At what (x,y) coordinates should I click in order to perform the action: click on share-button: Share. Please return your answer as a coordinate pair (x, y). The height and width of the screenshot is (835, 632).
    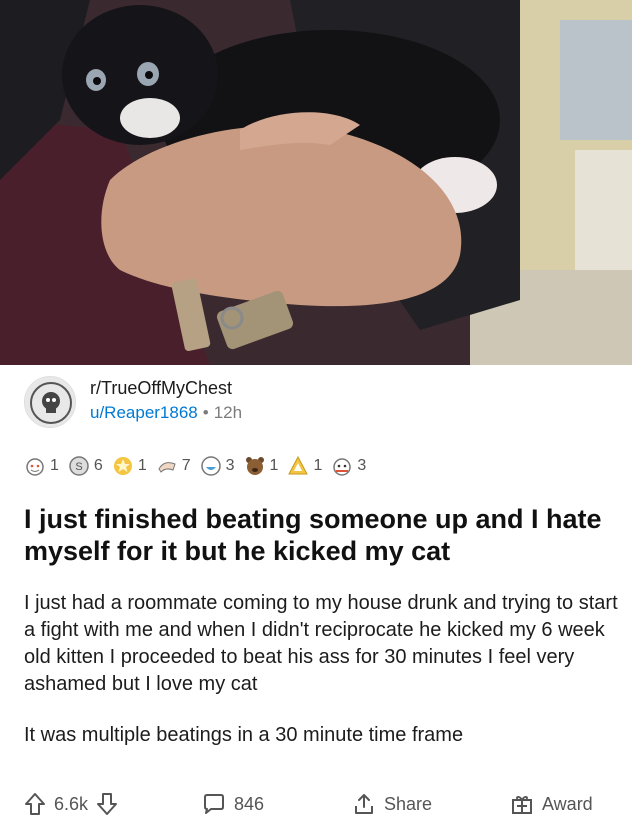
    Looking at the image, I should click on (392, 804).